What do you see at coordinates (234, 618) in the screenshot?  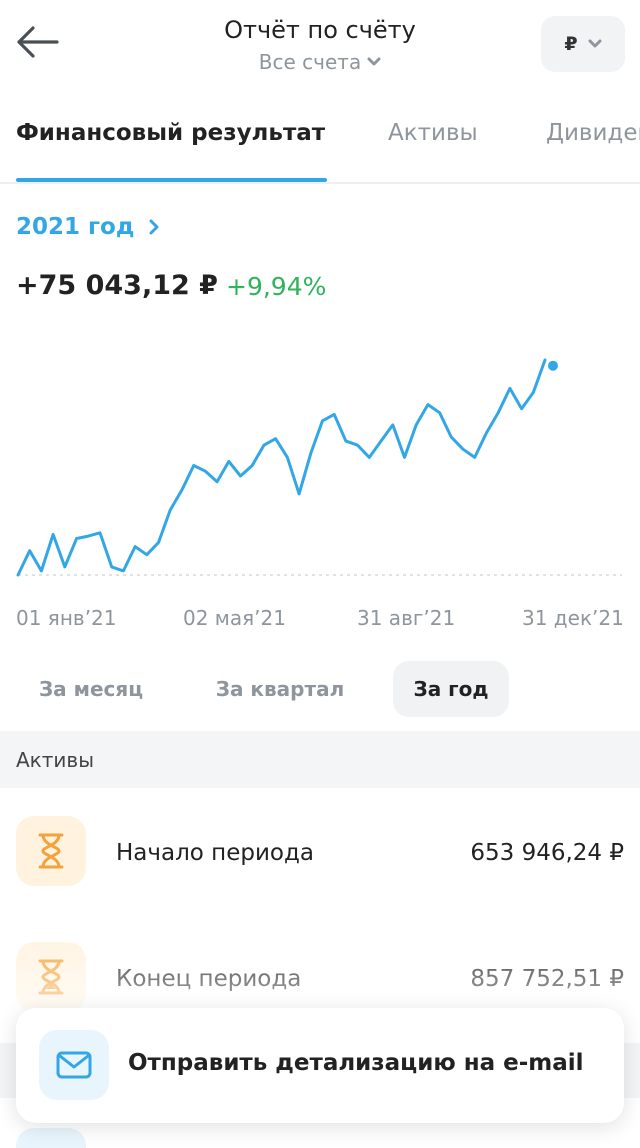 I see `x-tick-label: 02 мая’21` at bounding box center [234, 618].